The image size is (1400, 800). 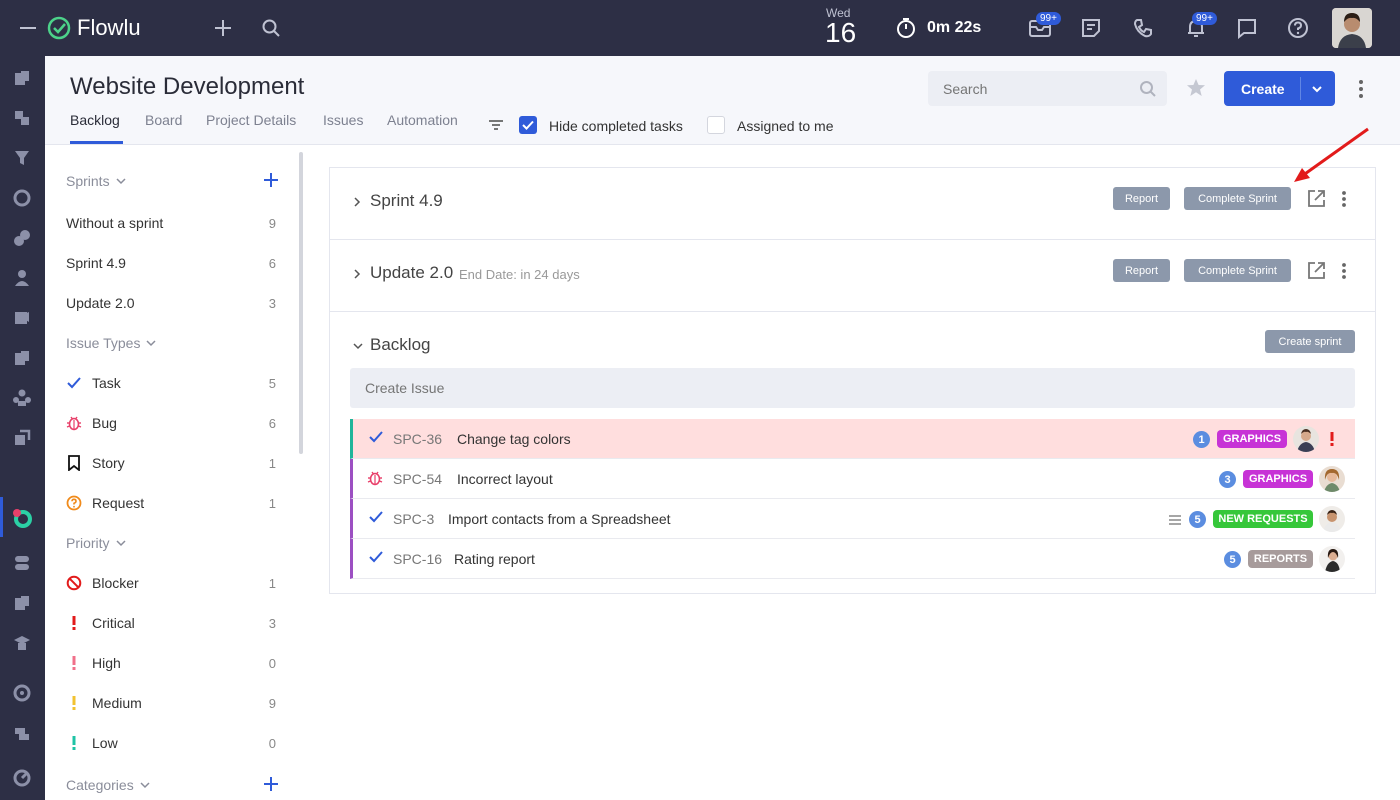 What do you see at coordinates (1196, 90) in the screenshot?
I see `favorite-star-icon` at bounding box center [1196, 90].